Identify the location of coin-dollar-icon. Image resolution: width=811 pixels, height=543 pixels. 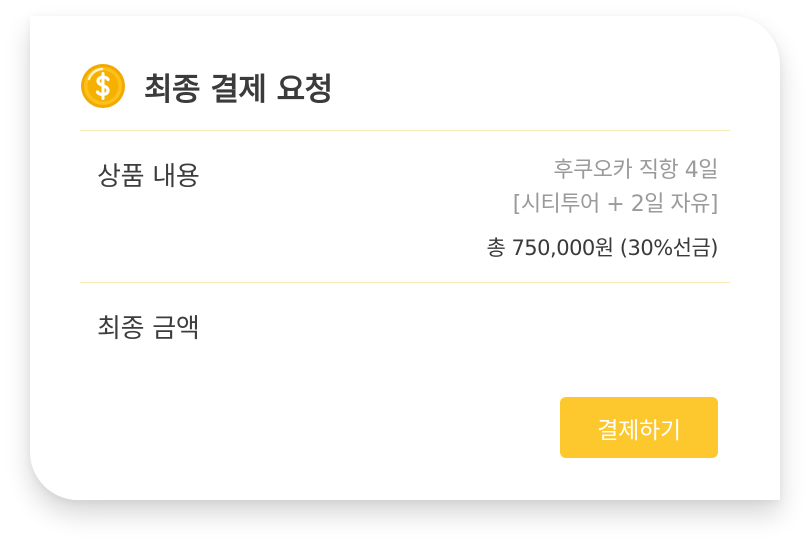
(103, 86).